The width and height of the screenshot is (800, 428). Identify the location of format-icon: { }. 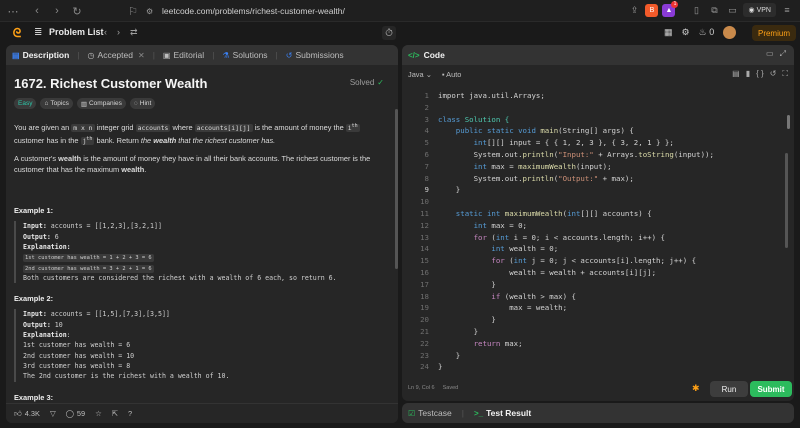
(760, 74).